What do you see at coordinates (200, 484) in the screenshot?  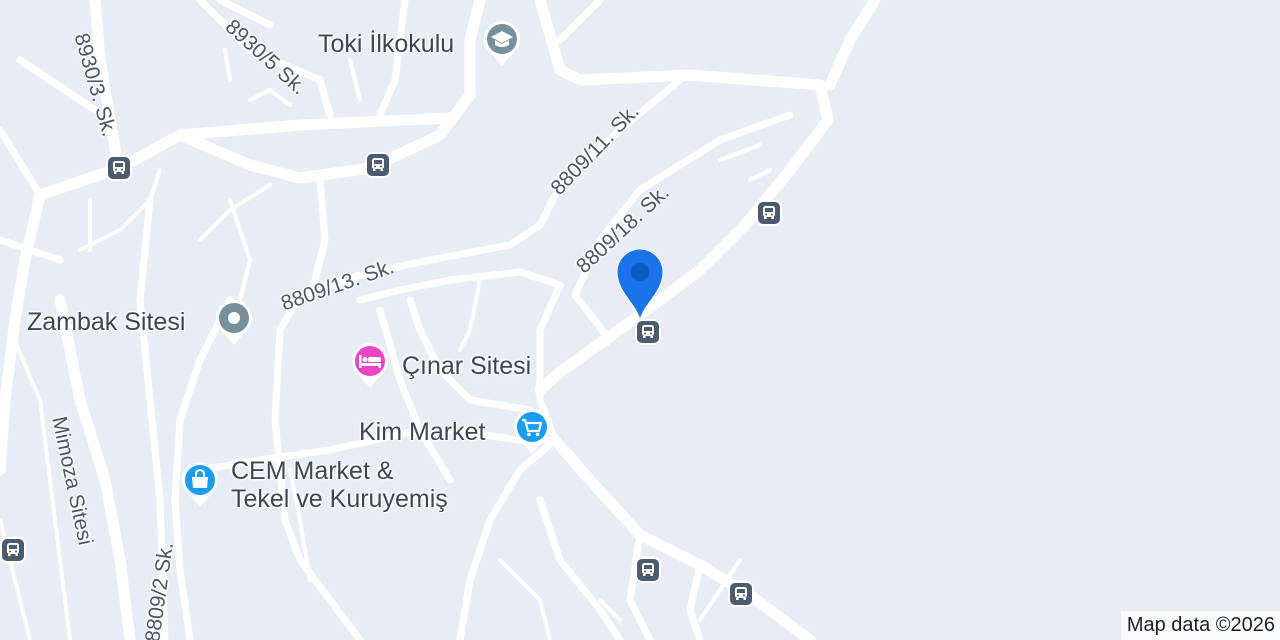 I see `shopping-bag-icon` at bounding box center [200, 484].